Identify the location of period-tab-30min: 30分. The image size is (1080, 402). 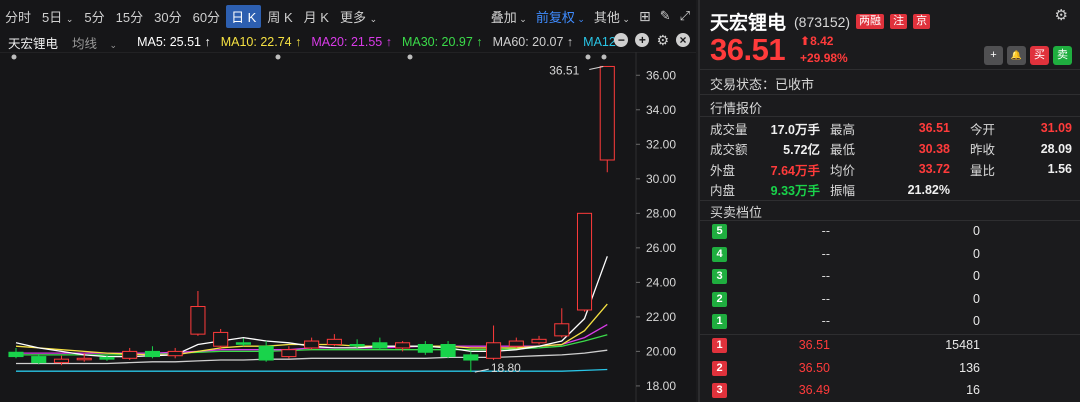
(167, 16).